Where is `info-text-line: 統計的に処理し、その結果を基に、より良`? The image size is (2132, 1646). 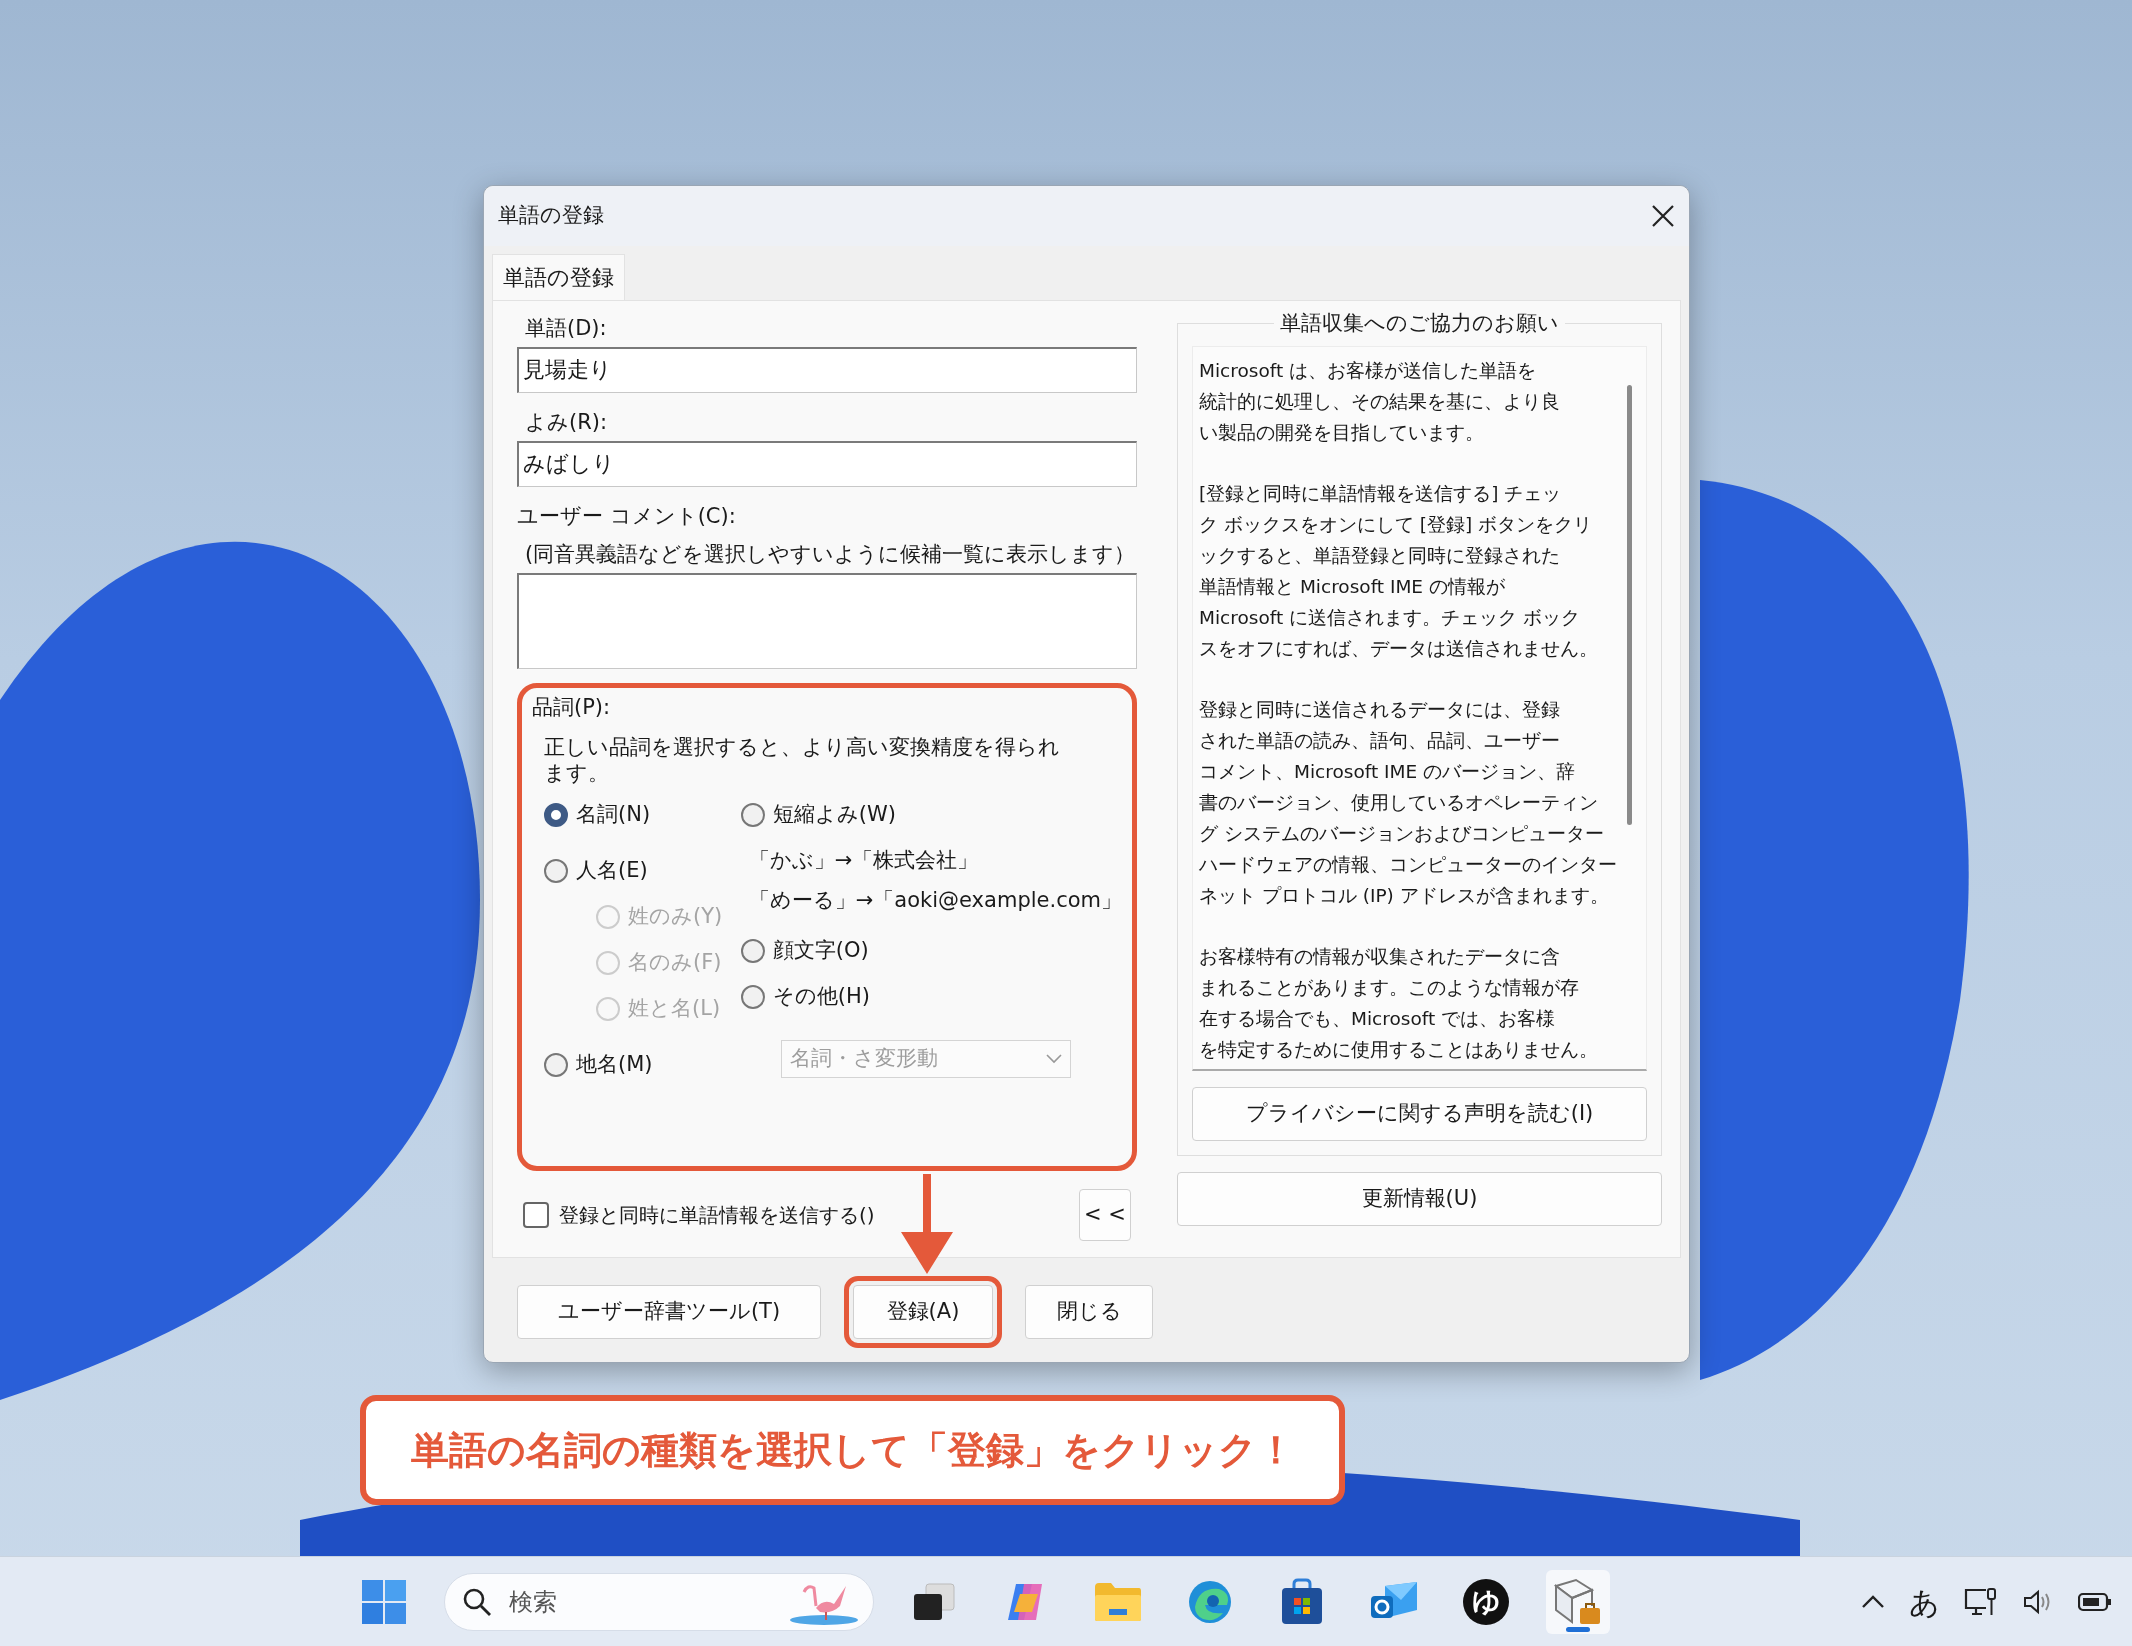
info-text-line: 統計的に処理し、その結果を基に、より良 is located at coordinates (1379, 402).